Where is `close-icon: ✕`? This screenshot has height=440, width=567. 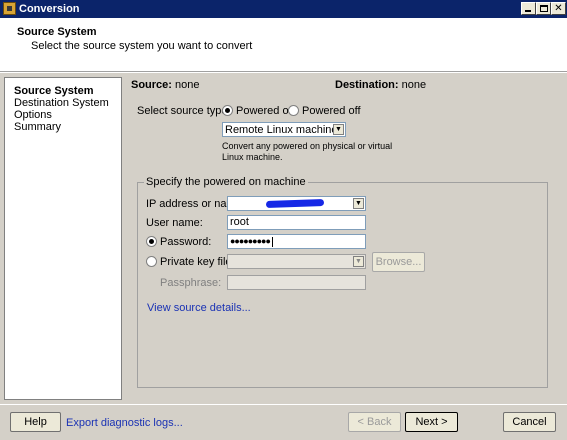 close-icon: ✕ is located at coordinates (558, 8).